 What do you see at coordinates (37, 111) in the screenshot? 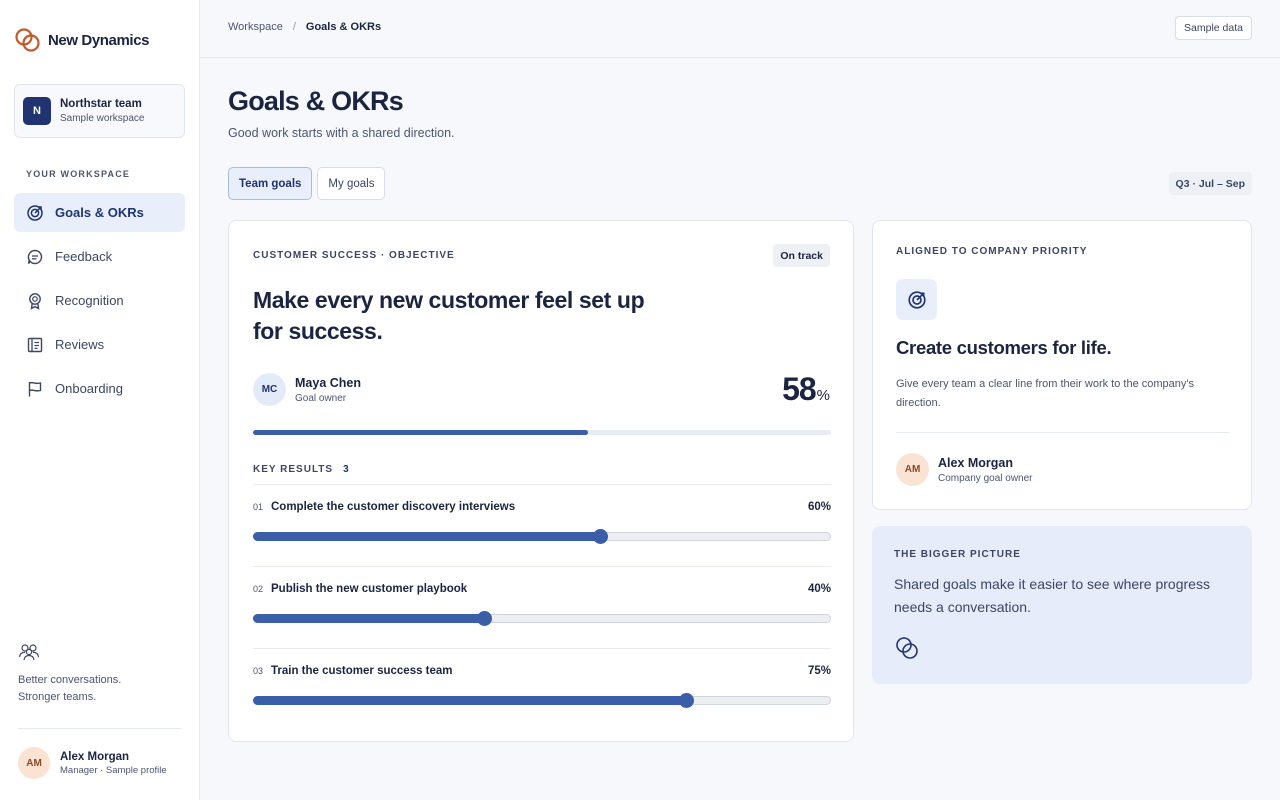
I see `team-avatar: N` at bounding box center [37, 111].